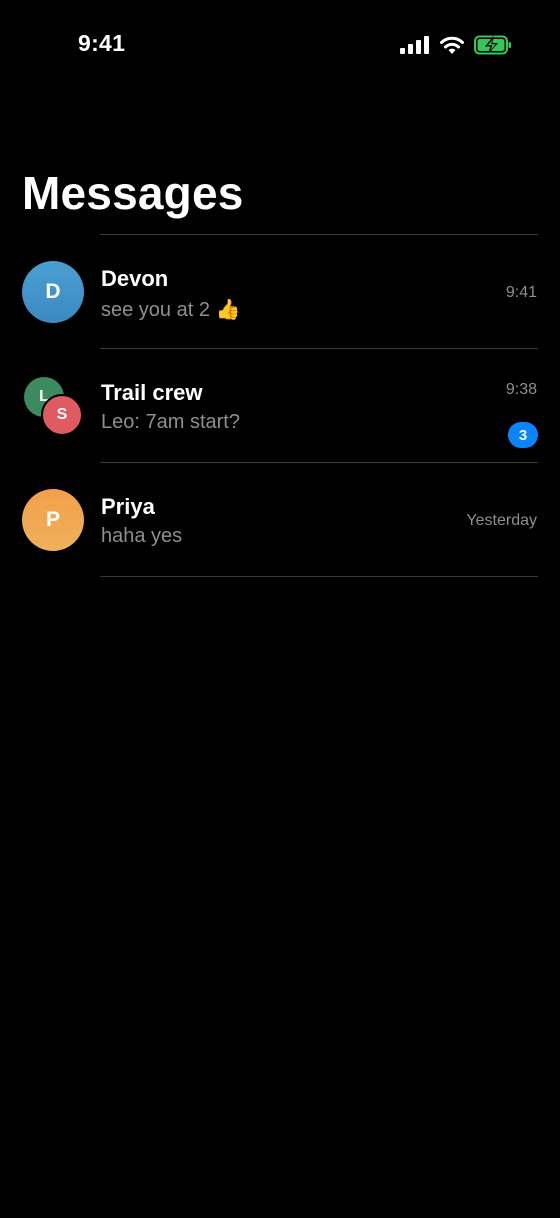  What do you see at coordinates (152, 392) in the screenshot?
I see `conversation-name: Trail crew` at bounding box center [152, 392].